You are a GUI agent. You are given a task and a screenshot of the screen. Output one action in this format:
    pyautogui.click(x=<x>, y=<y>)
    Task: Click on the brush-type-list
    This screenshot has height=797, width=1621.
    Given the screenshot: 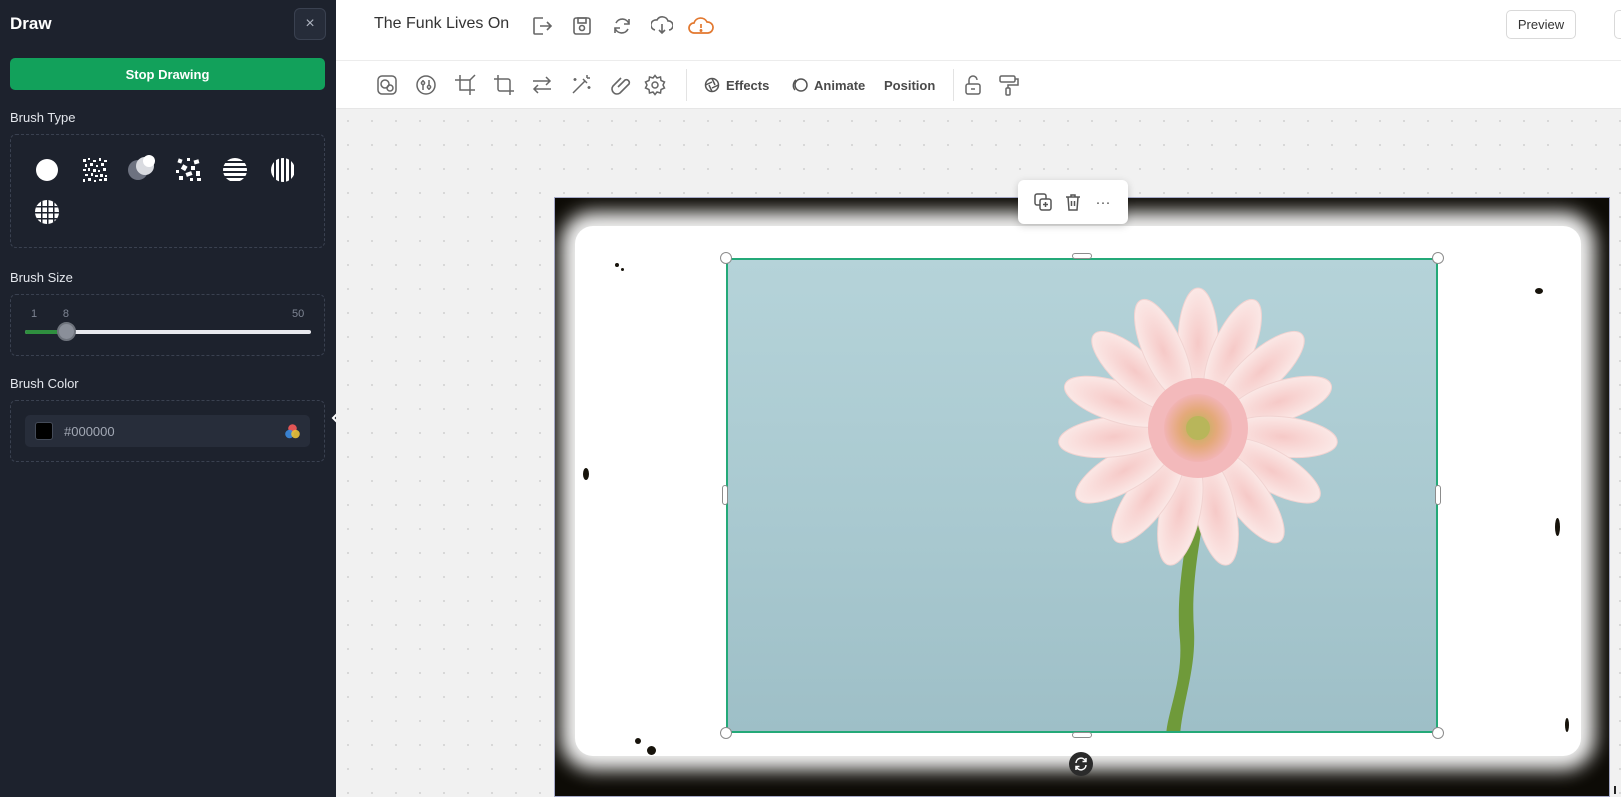 What is the action you would take?
    pyautogui.click(x=167, y=191)
    